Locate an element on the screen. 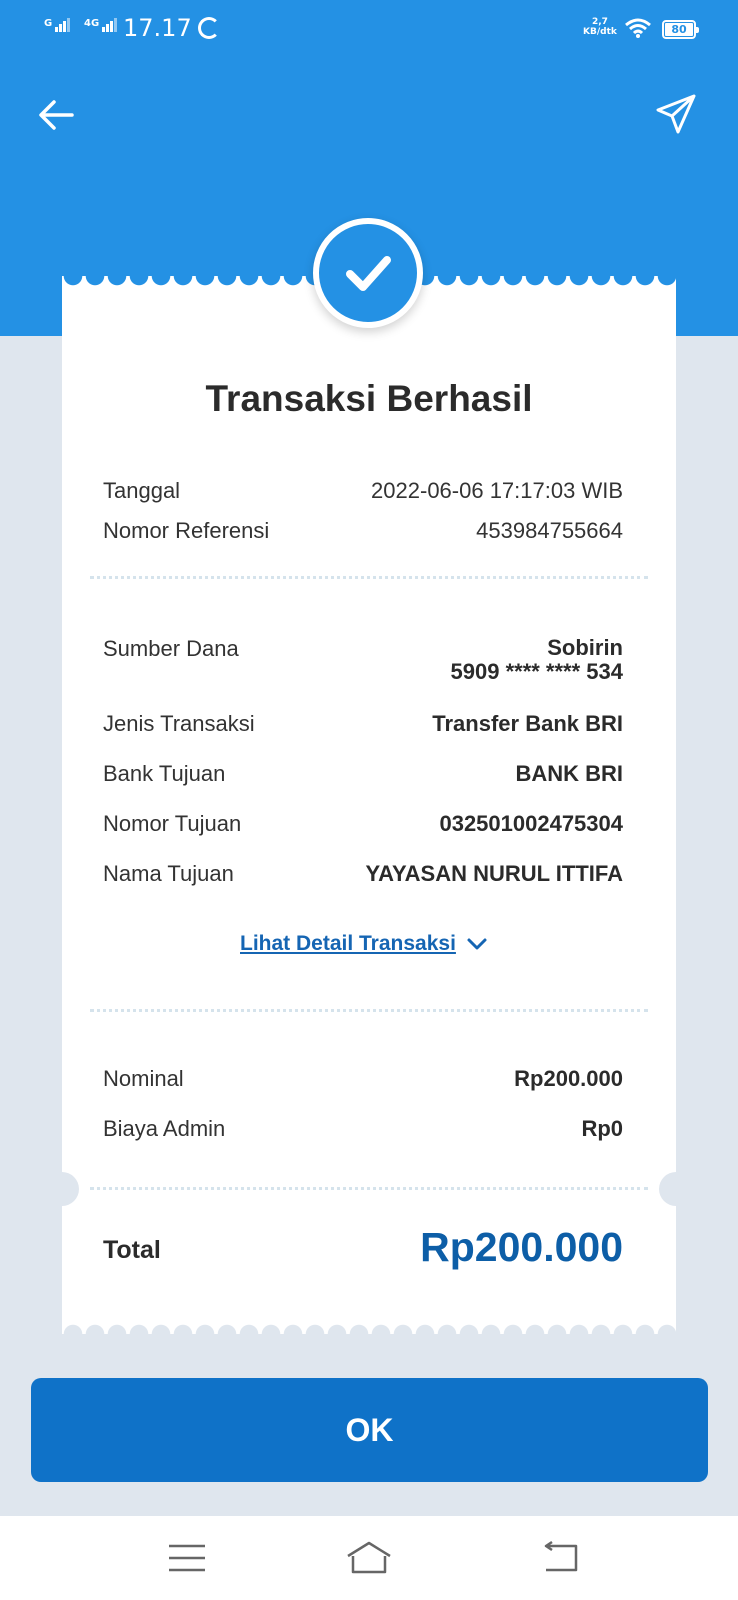 The width and height of the screenshot is (738, 1600). send-icon is located at coordinates (676, 114).